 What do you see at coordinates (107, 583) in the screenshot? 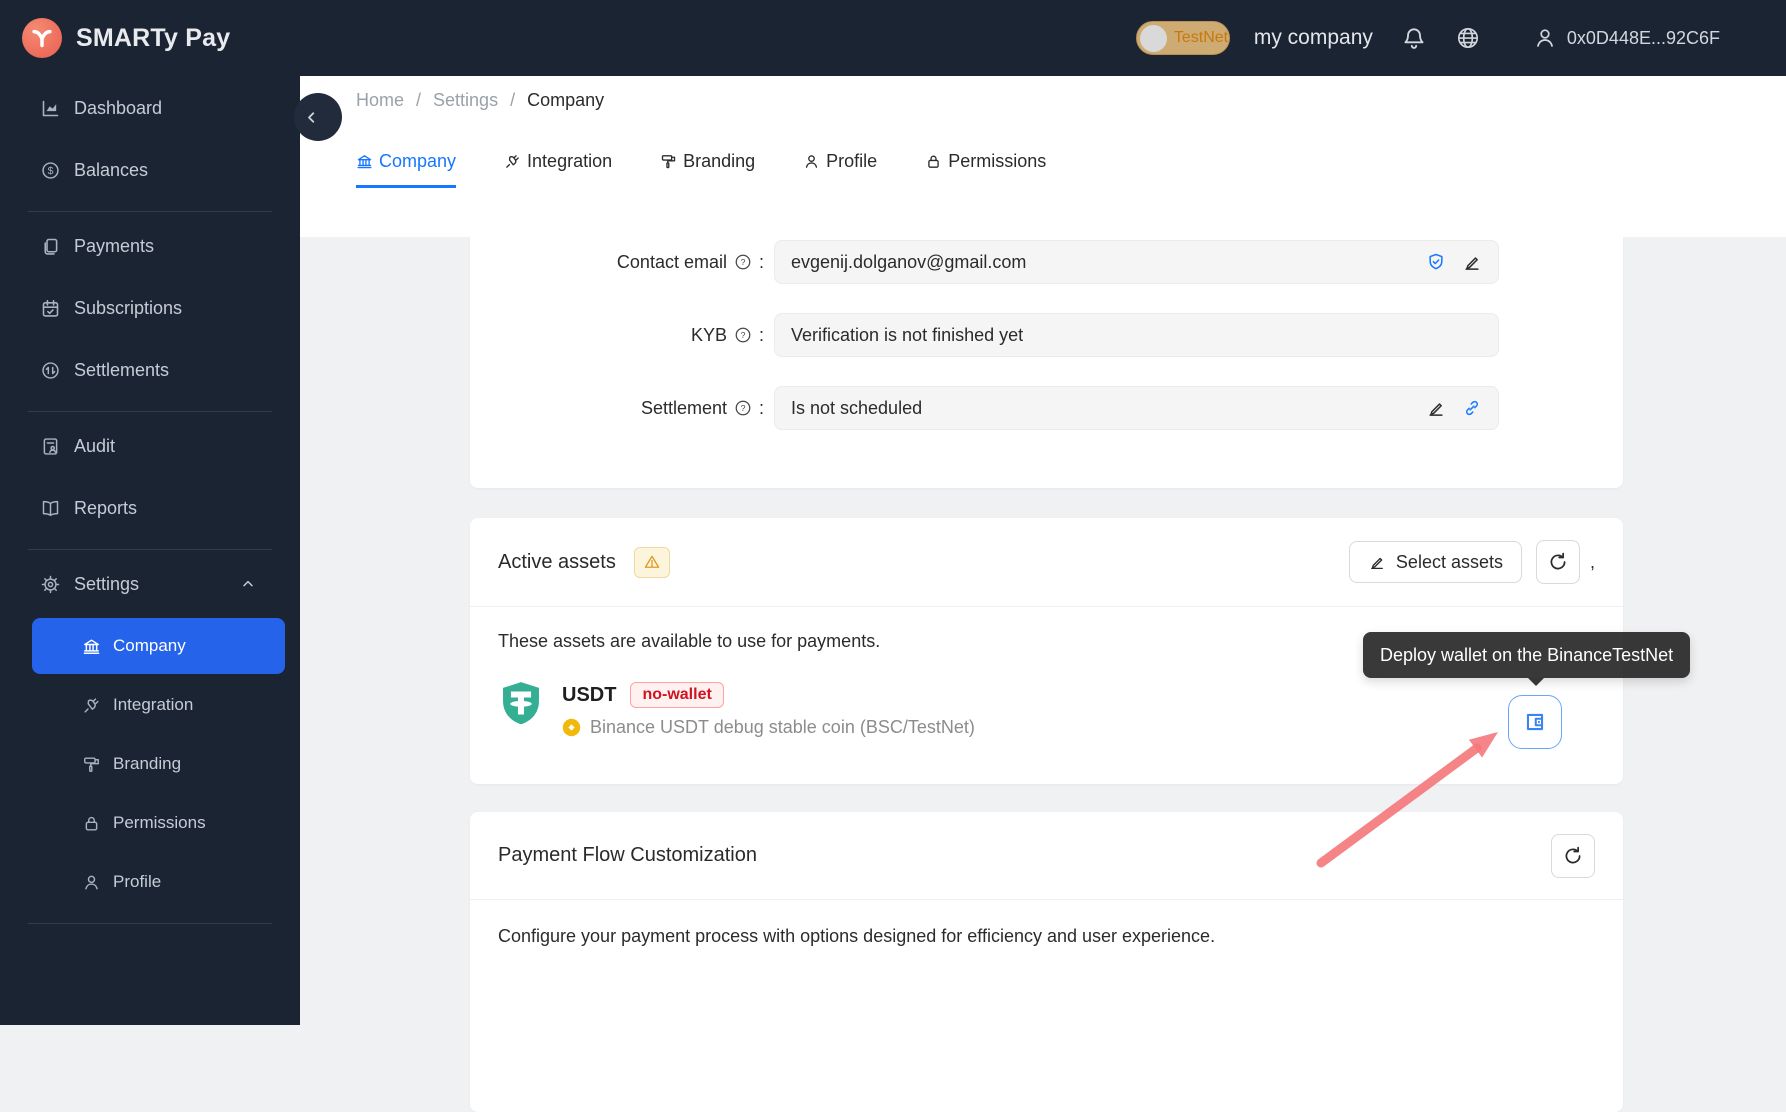
I see `sidebar-item-label: Settings` at bounding box center [107, 583].